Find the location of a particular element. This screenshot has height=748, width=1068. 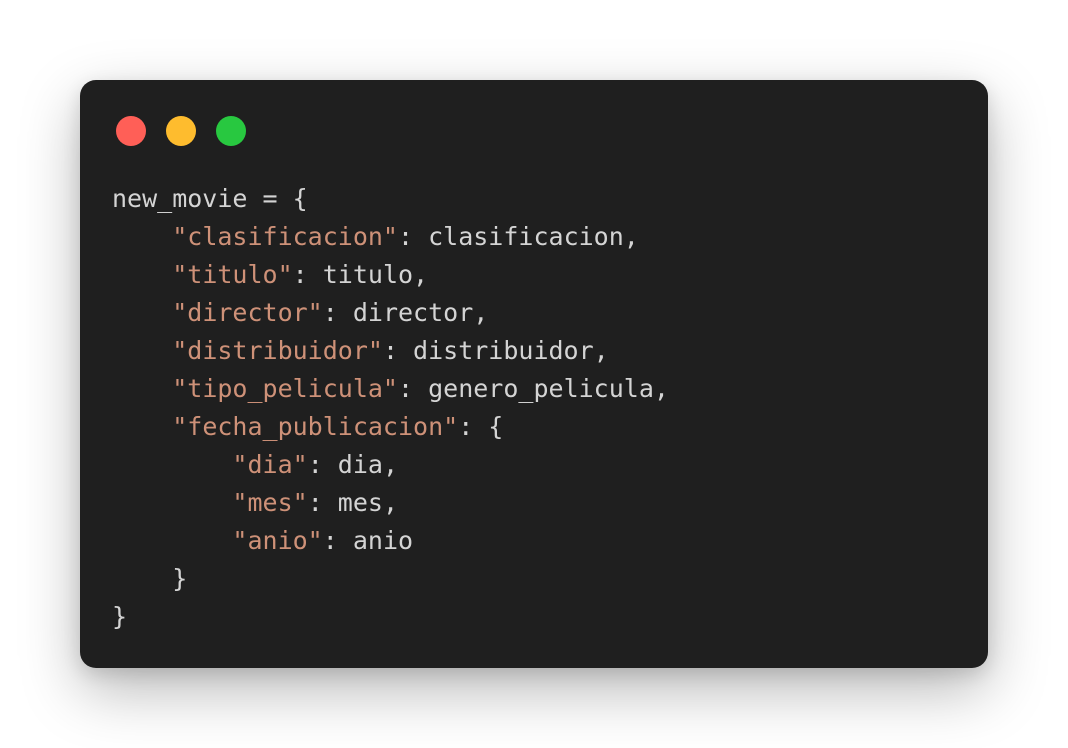

code-line: "anio": anio is located at coordinates (390, 541).